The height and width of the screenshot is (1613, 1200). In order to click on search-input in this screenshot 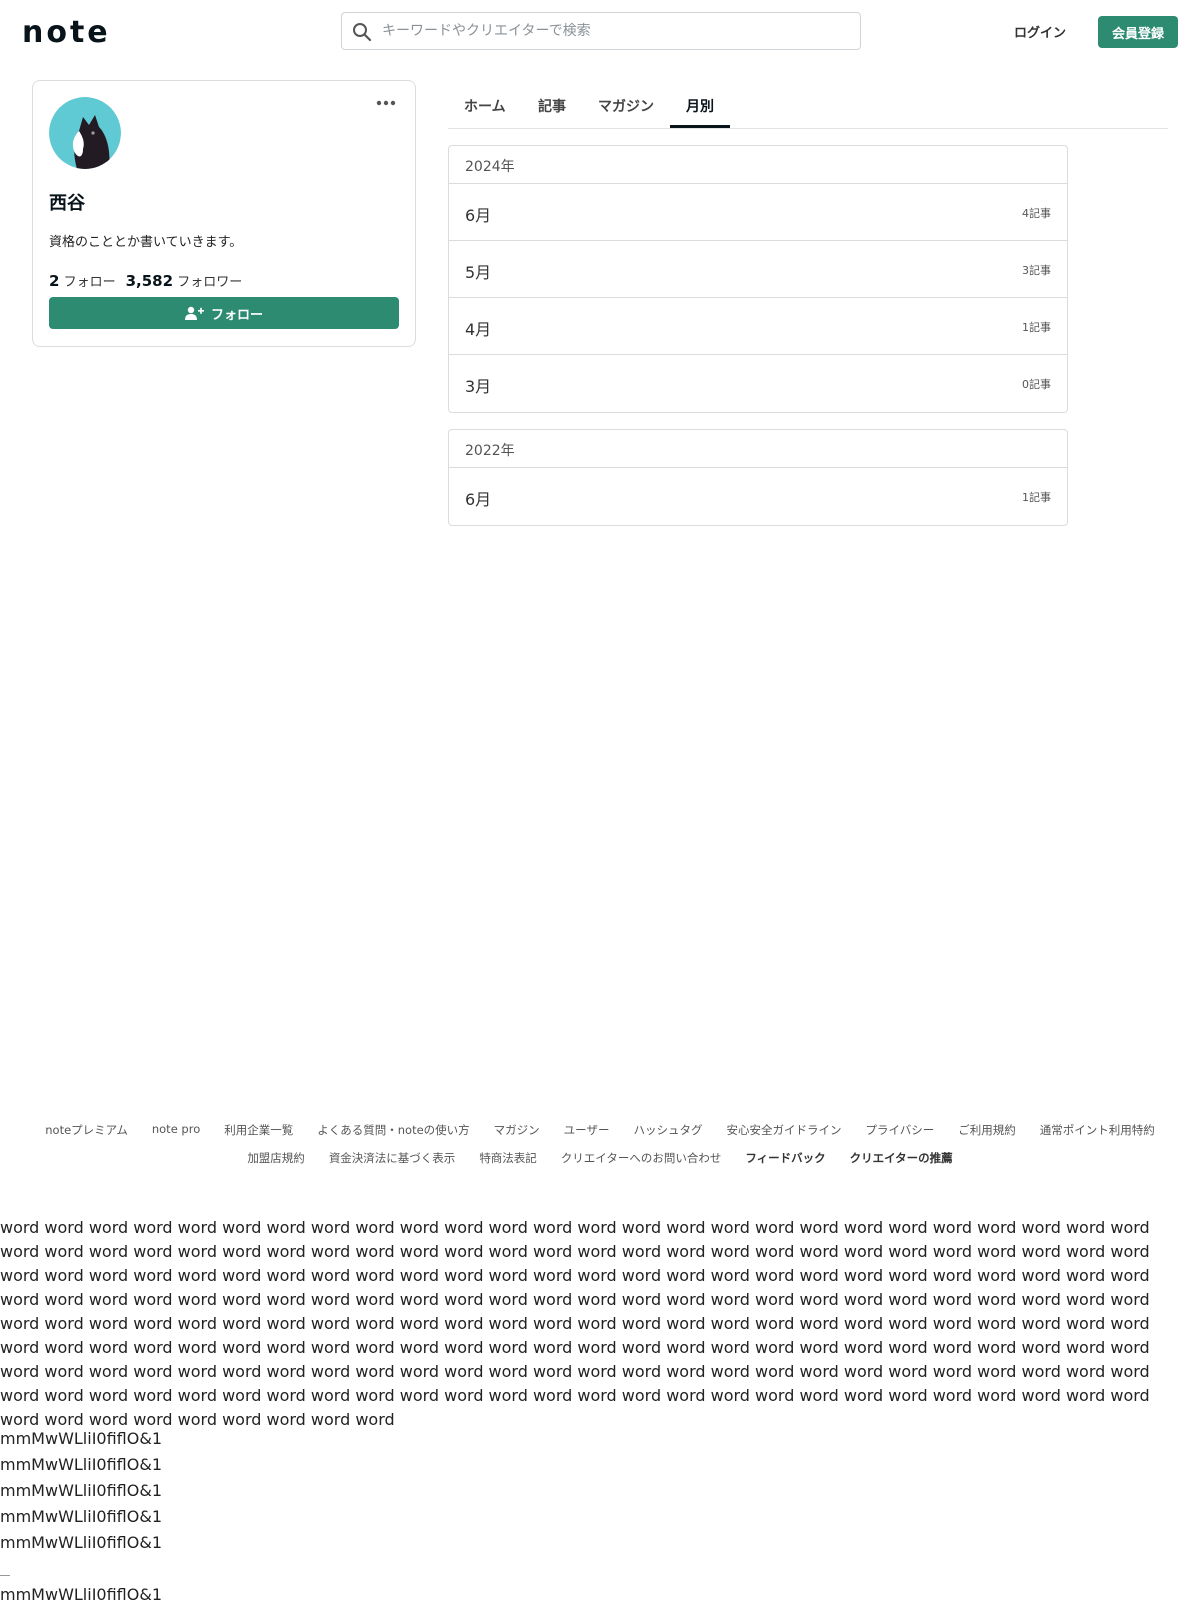, I will do `click(612, 31)`.